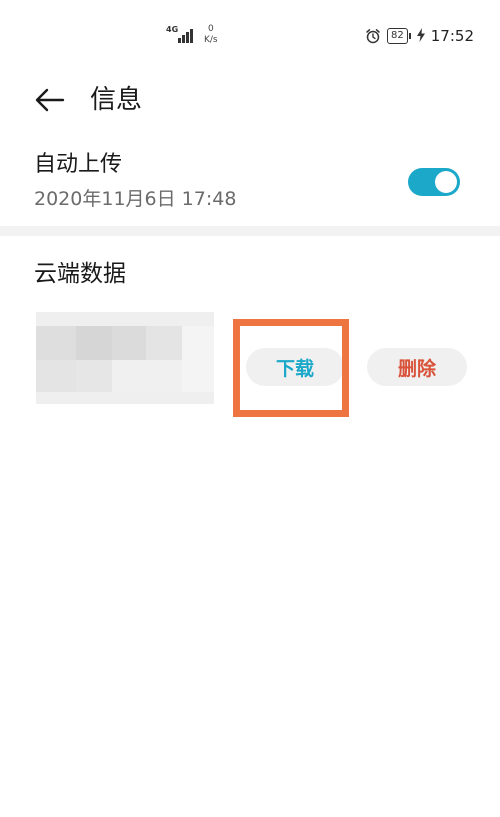 This screenshot has width=500, height=817. Describe the element at coordinates (210, 29) in the screenshot. I see `speed-value: 0` at that location.